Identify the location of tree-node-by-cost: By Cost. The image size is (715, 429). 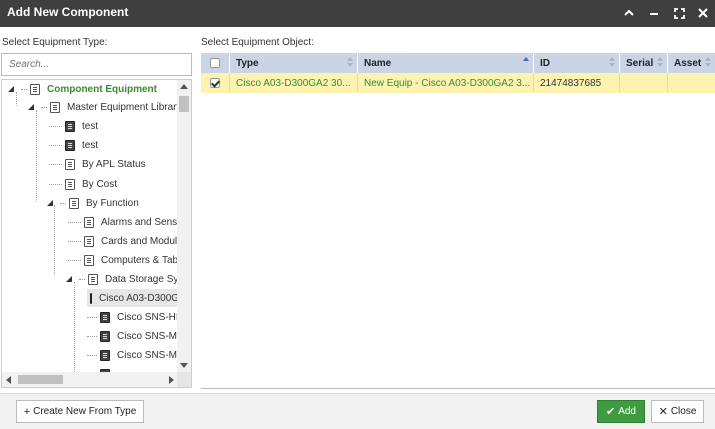
(83, 184).